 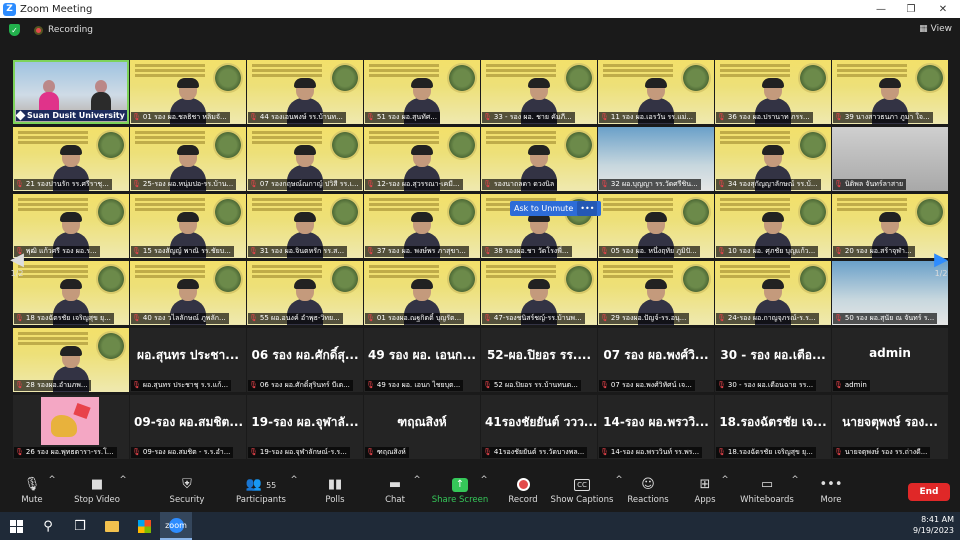 I want to click on next-page-button: ▶ 1/2, so click(x=941, y=264).